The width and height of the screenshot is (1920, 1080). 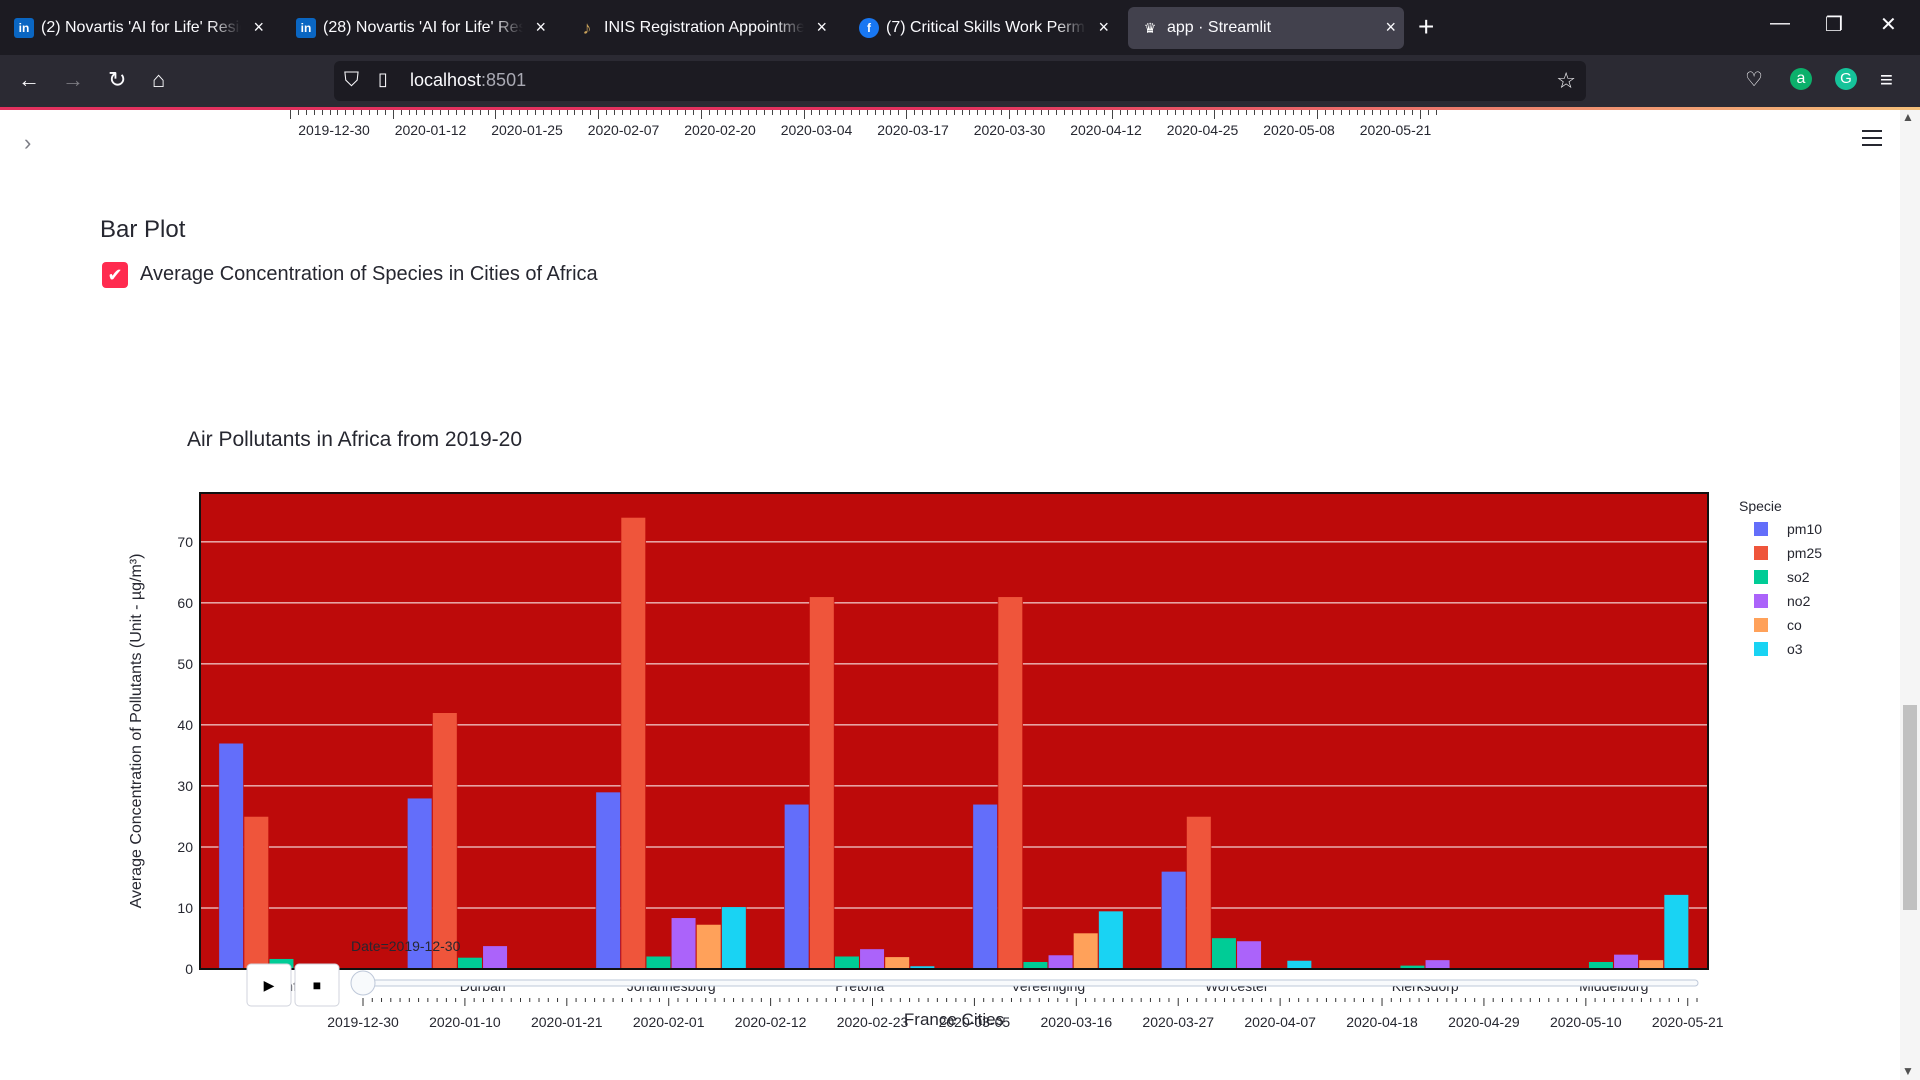 I want to click on app-menu-icon: ≡, so click(x=1886, y=80).